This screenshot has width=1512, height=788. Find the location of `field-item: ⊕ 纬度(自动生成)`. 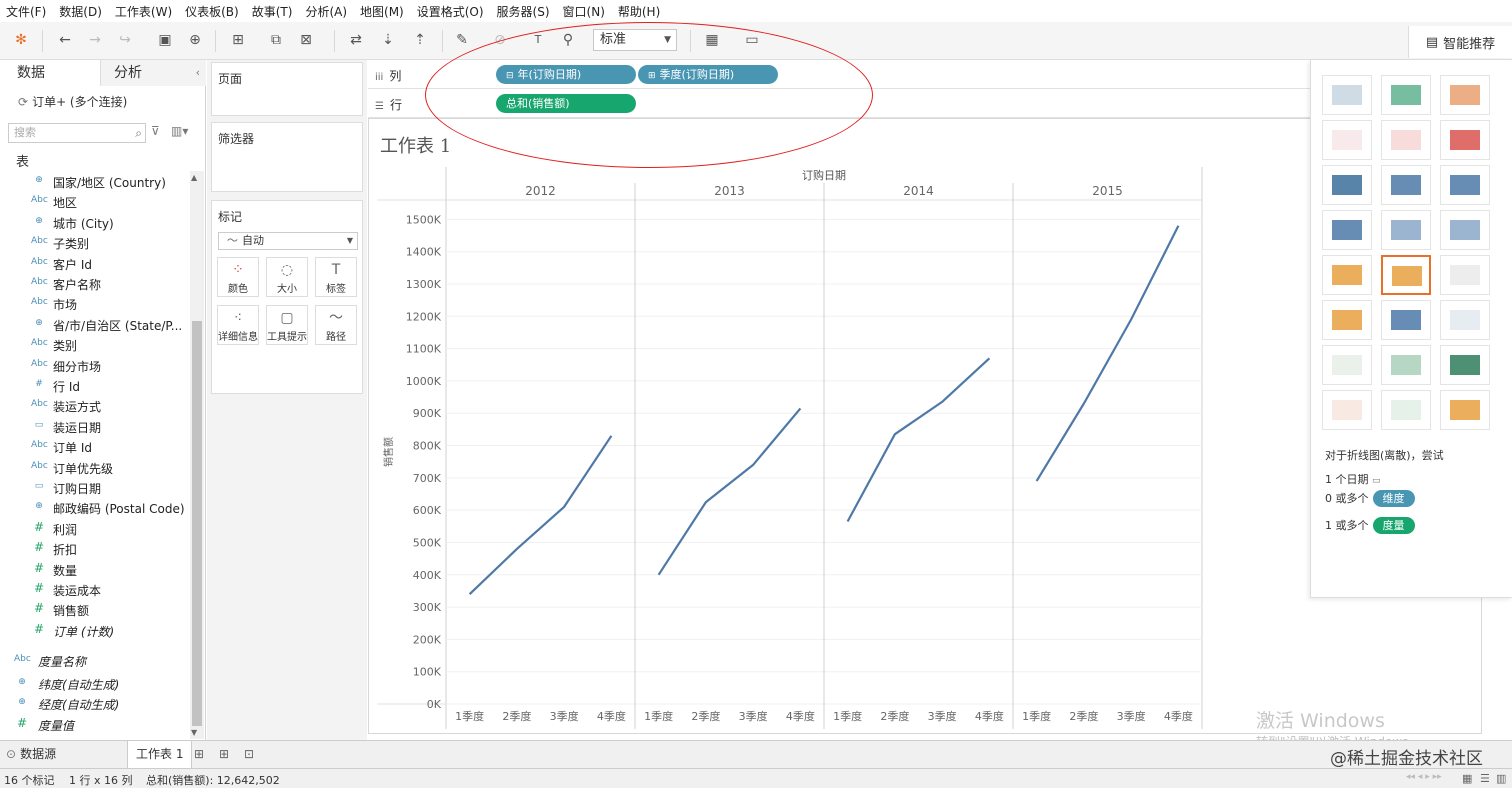

field-item: ⊕ 纬度(自动生成) is located at coordinates (95, 684).